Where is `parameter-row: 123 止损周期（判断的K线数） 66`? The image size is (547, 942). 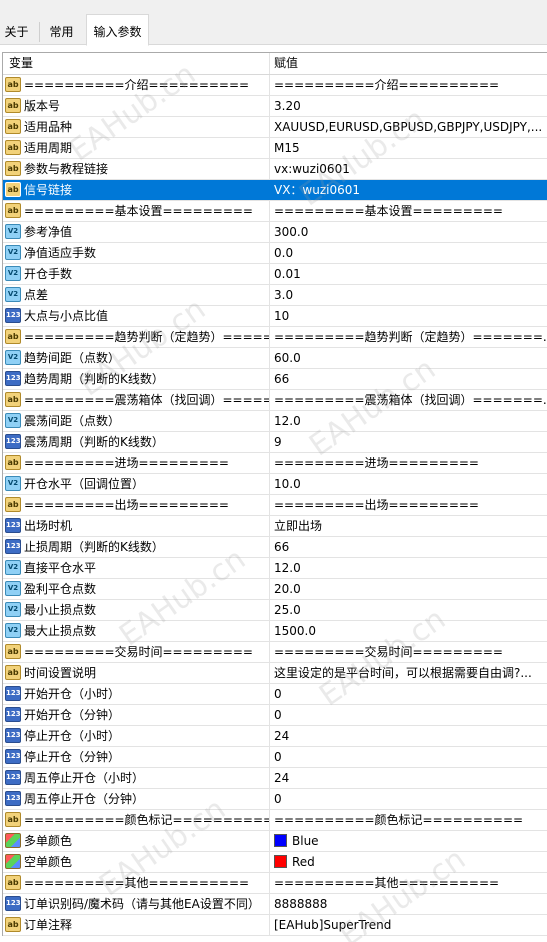 parameter-row: 123 止损周期（判断的K线数） 66 is located at coordinates (275, 547).